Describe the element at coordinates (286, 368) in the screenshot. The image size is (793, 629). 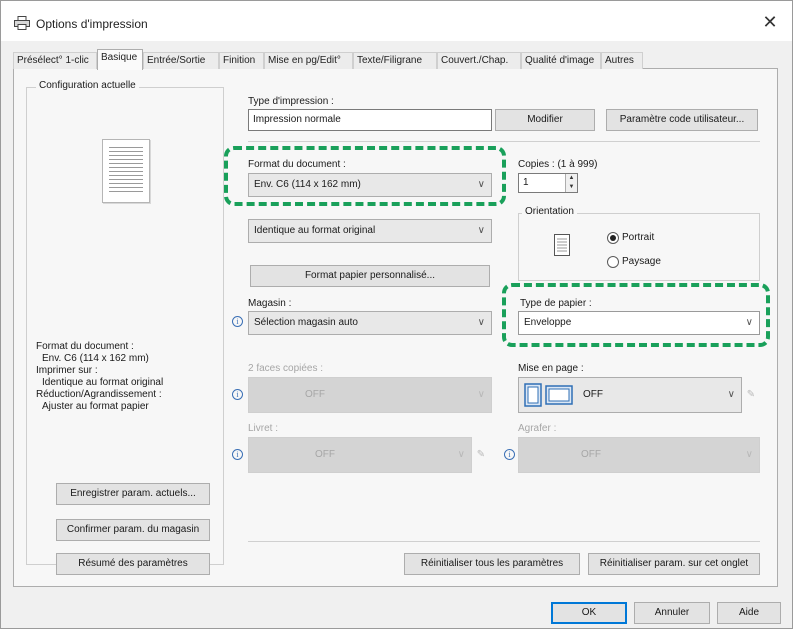
I see `duplex-label: 2 faces copiées :` at that location.